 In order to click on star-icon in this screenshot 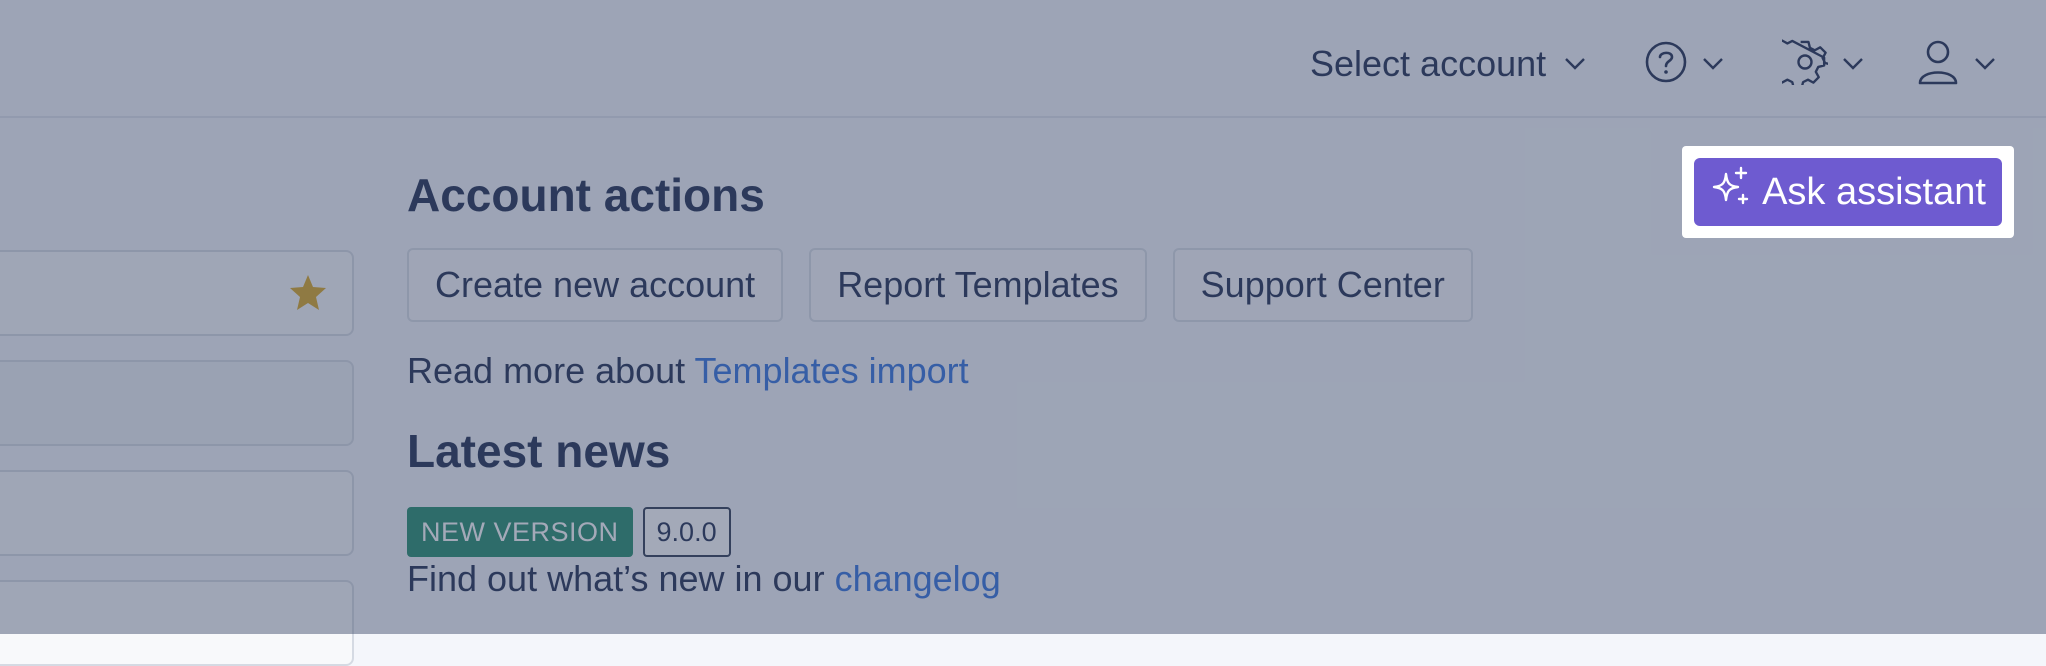, I will do `click(308, 295)`.